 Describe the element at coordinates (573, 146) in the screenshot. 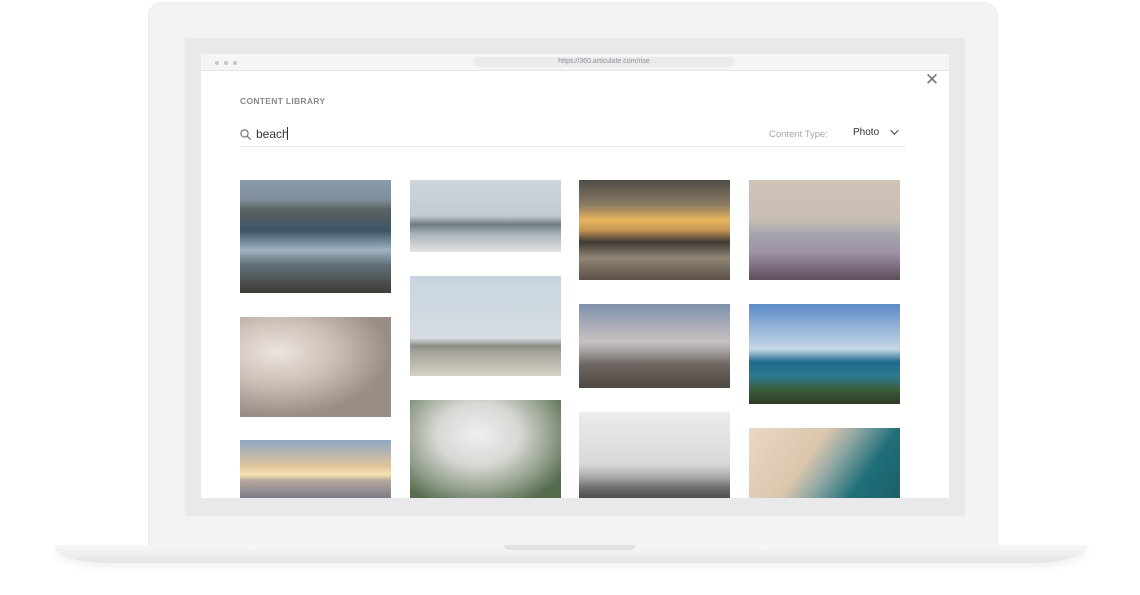

I see `header-divider` at that location.